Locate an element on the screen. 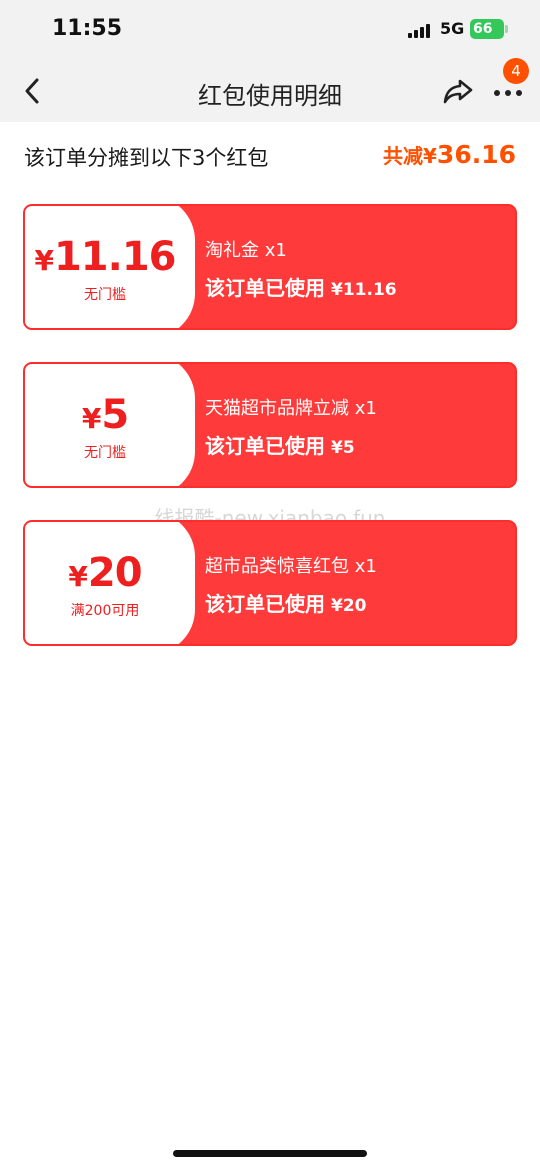 The width and height of the screenshot is (540, 1169). summary-text: 该订单分摊到以下3个红包 is located at coordinates (146, 158).